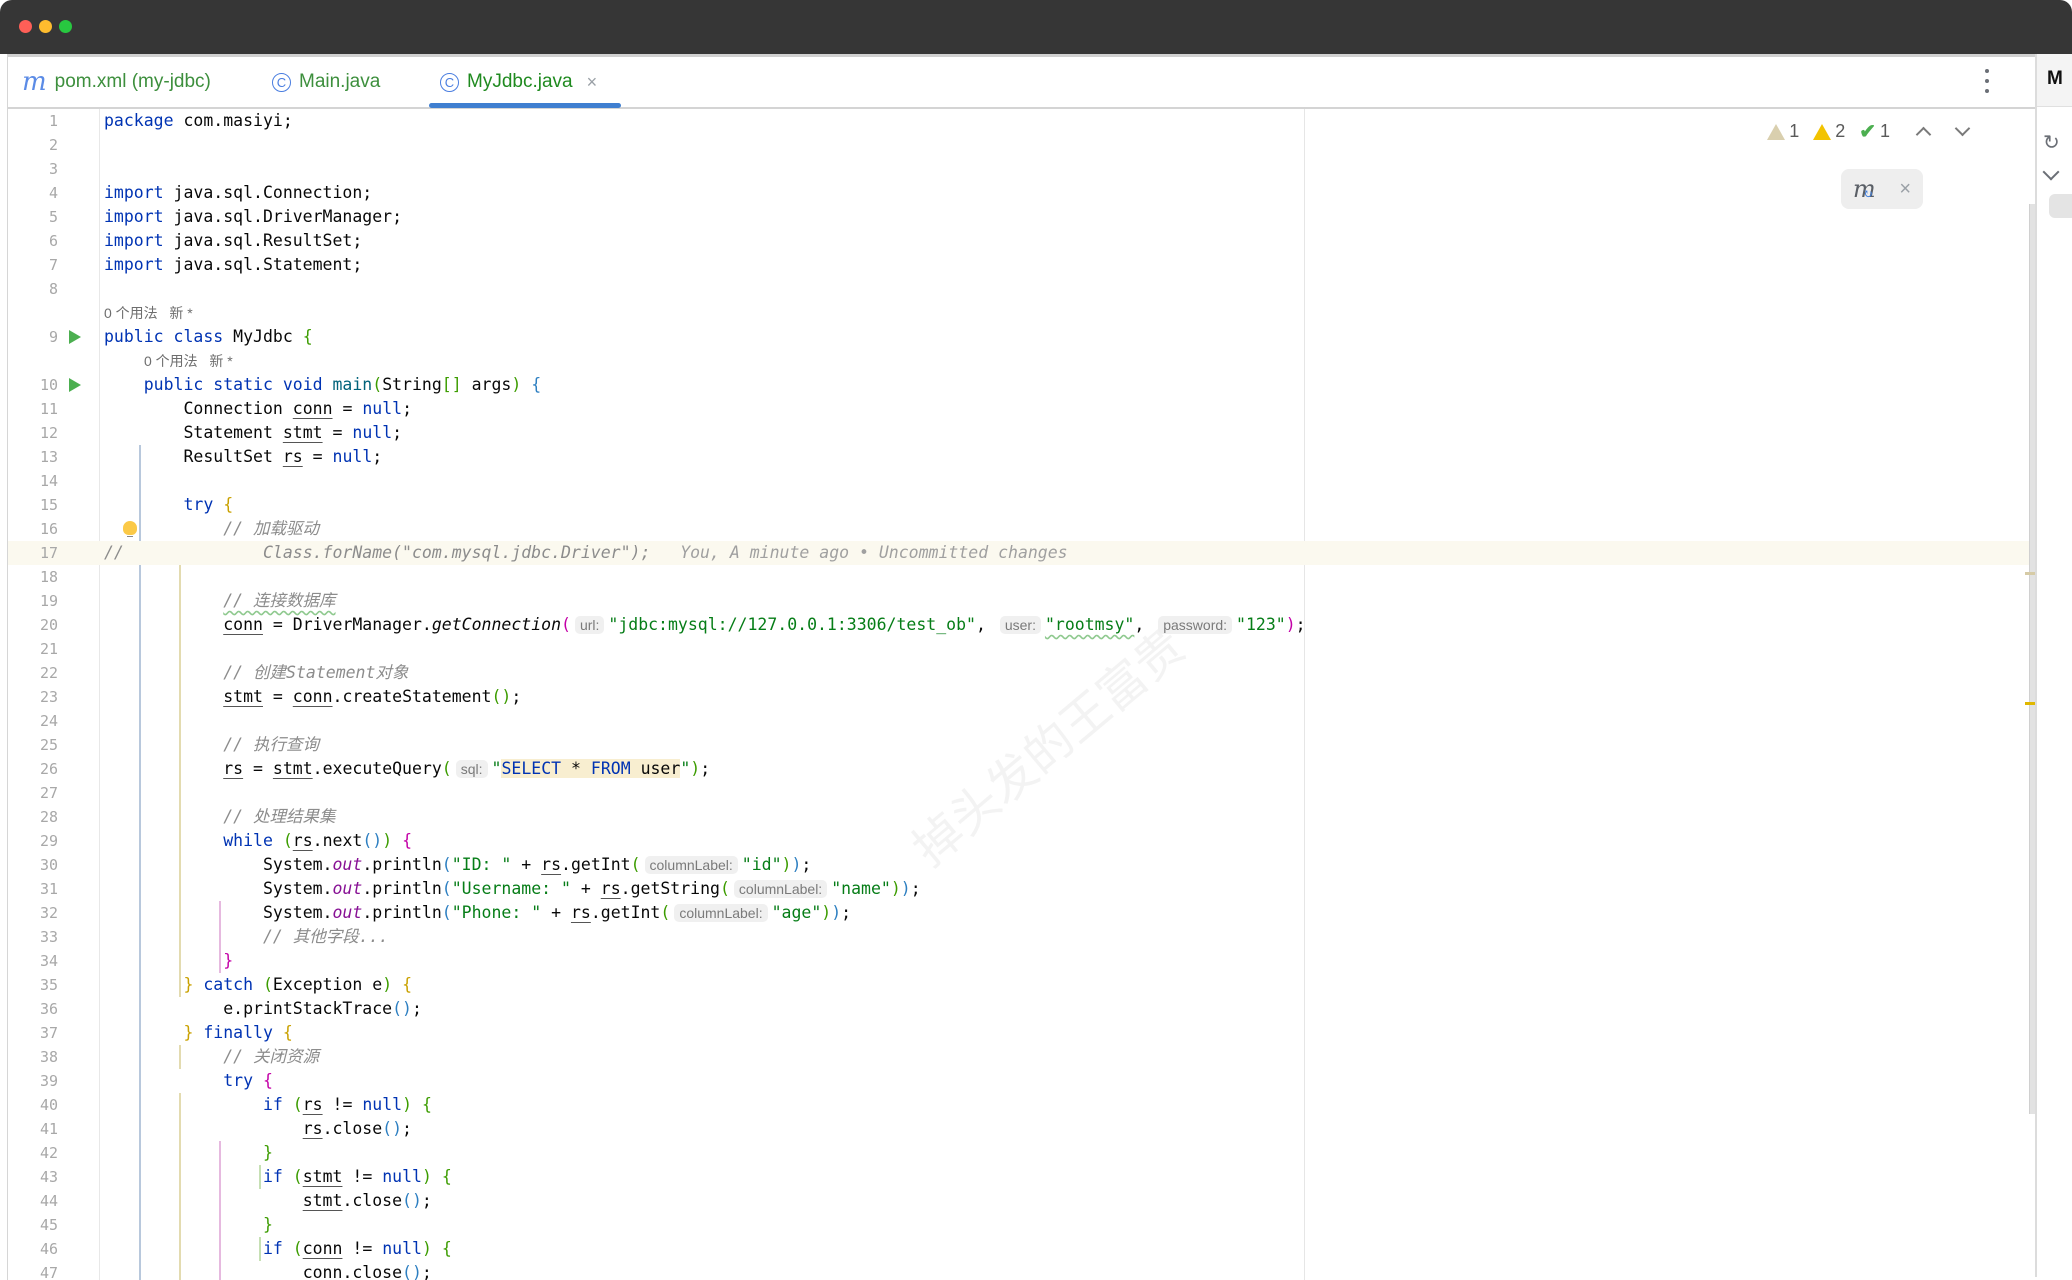 The height and width of the screenshot is (1280, 2072). What do you see at coordinates (48, 1081) in the screenshot?
I see `line-number: 39` at bounding box center [48, 1081].